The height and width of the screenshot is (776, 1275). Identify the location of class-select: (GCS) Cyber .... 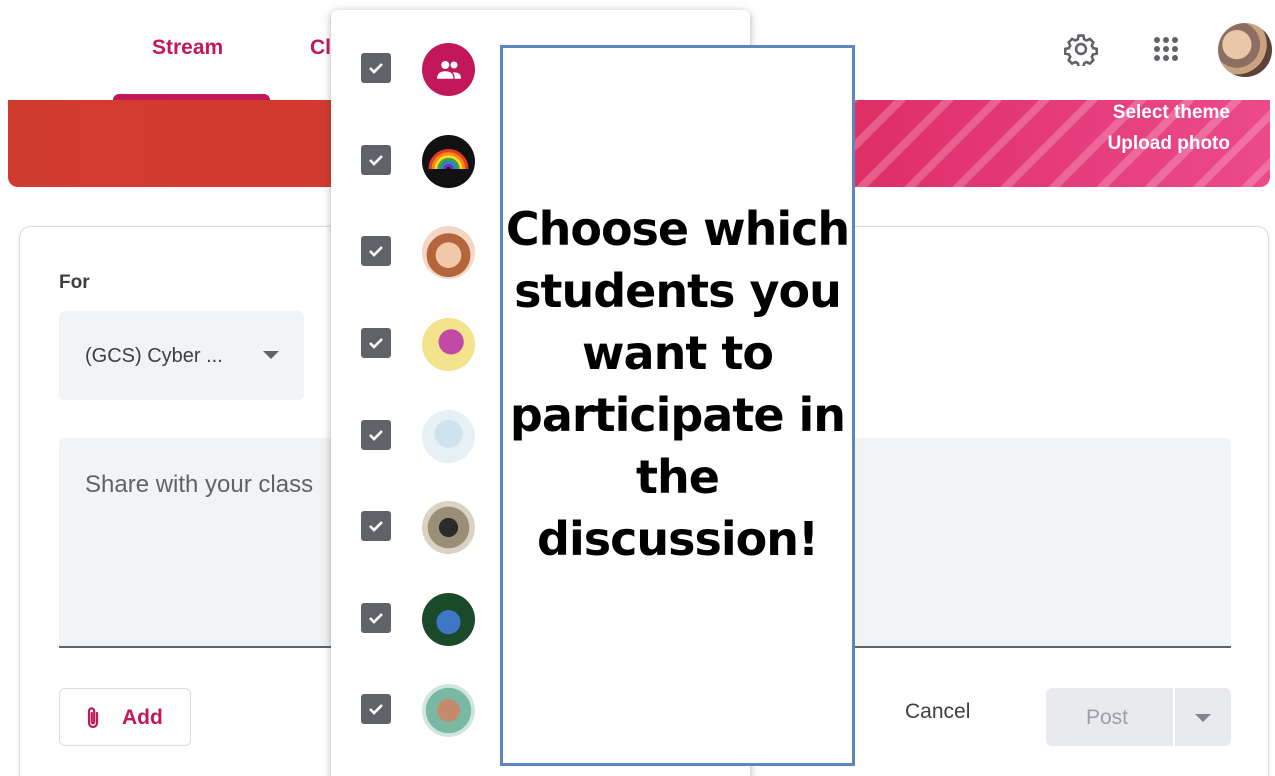
(181, 355).